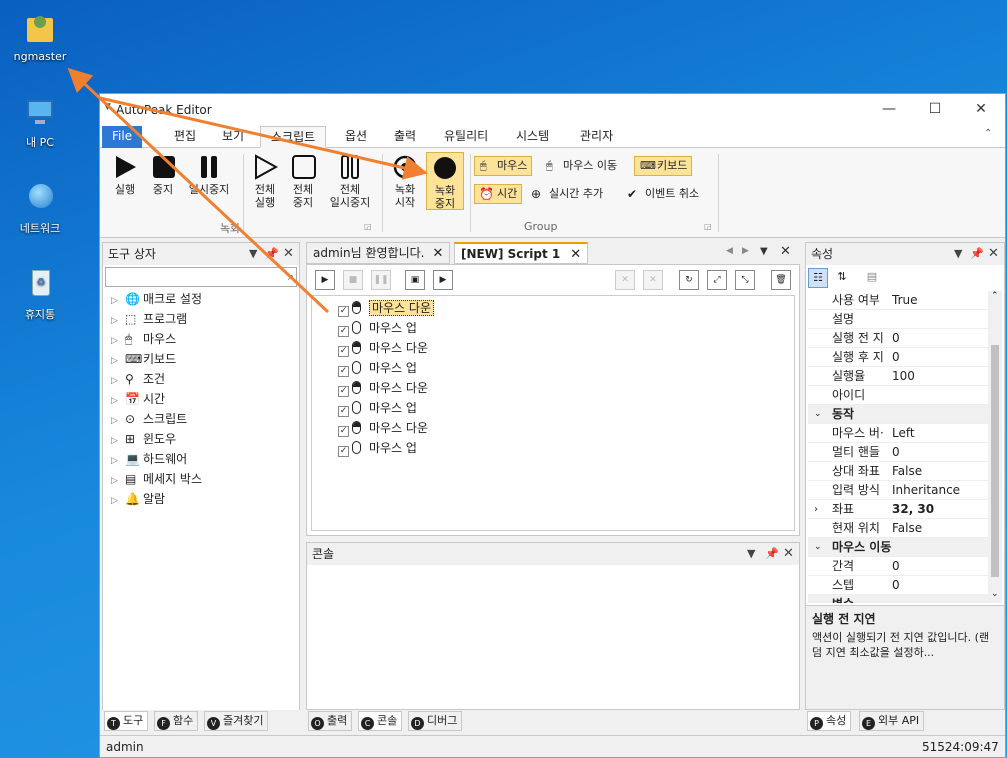 The image size is (1007, 758). Describe the element at coordinates (143, 359) in the screenshot. I see `tree-item-keyboard: ▷ ⌨키보드` at that location.